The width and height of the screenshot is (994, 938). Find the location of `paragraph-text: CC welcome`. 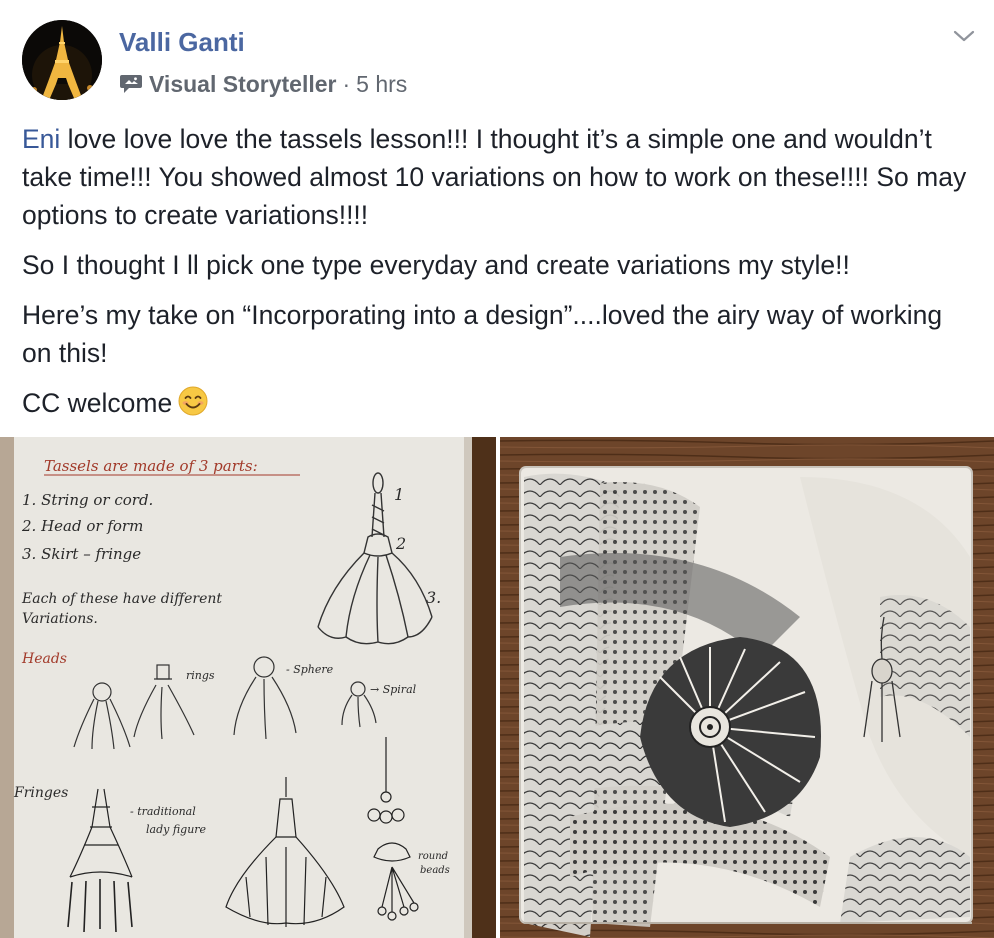

paragraph-text: CC welcome is located at coordinates (97, 403).